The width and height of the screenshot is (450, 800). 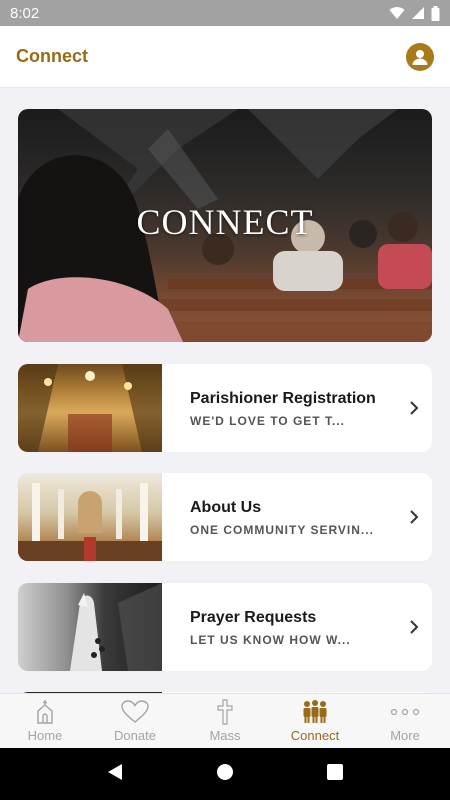 What do you see at coordinates (418, 13) in the screenshot?
I see `signal-icon` at bounding box center [418, 13].